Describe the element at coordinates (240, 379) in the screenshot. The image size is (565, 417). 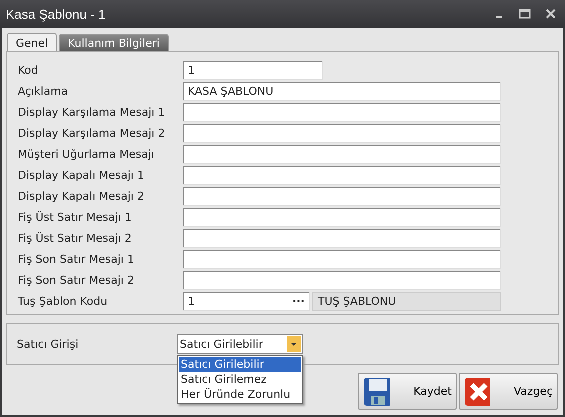
I see `dropdown-option: Satıcı Girilemez` at that location.